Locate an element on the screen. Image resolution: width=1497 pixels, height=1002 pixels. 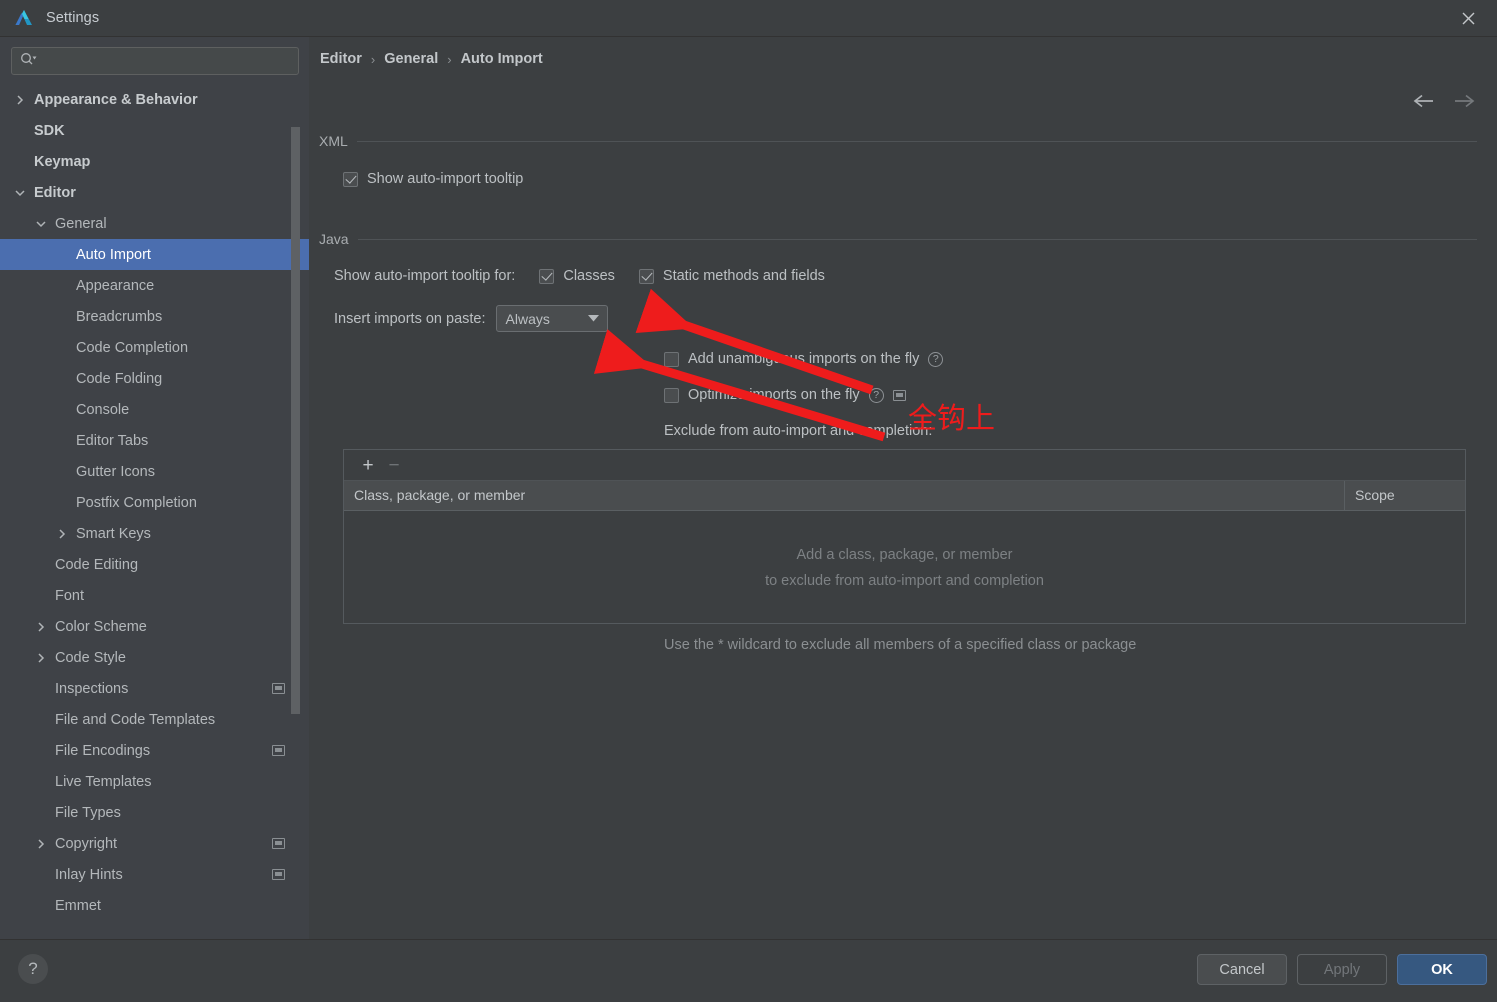
label-insert-imports-on-paste: Insert imports on paste: is located at coordinates (410, 318).